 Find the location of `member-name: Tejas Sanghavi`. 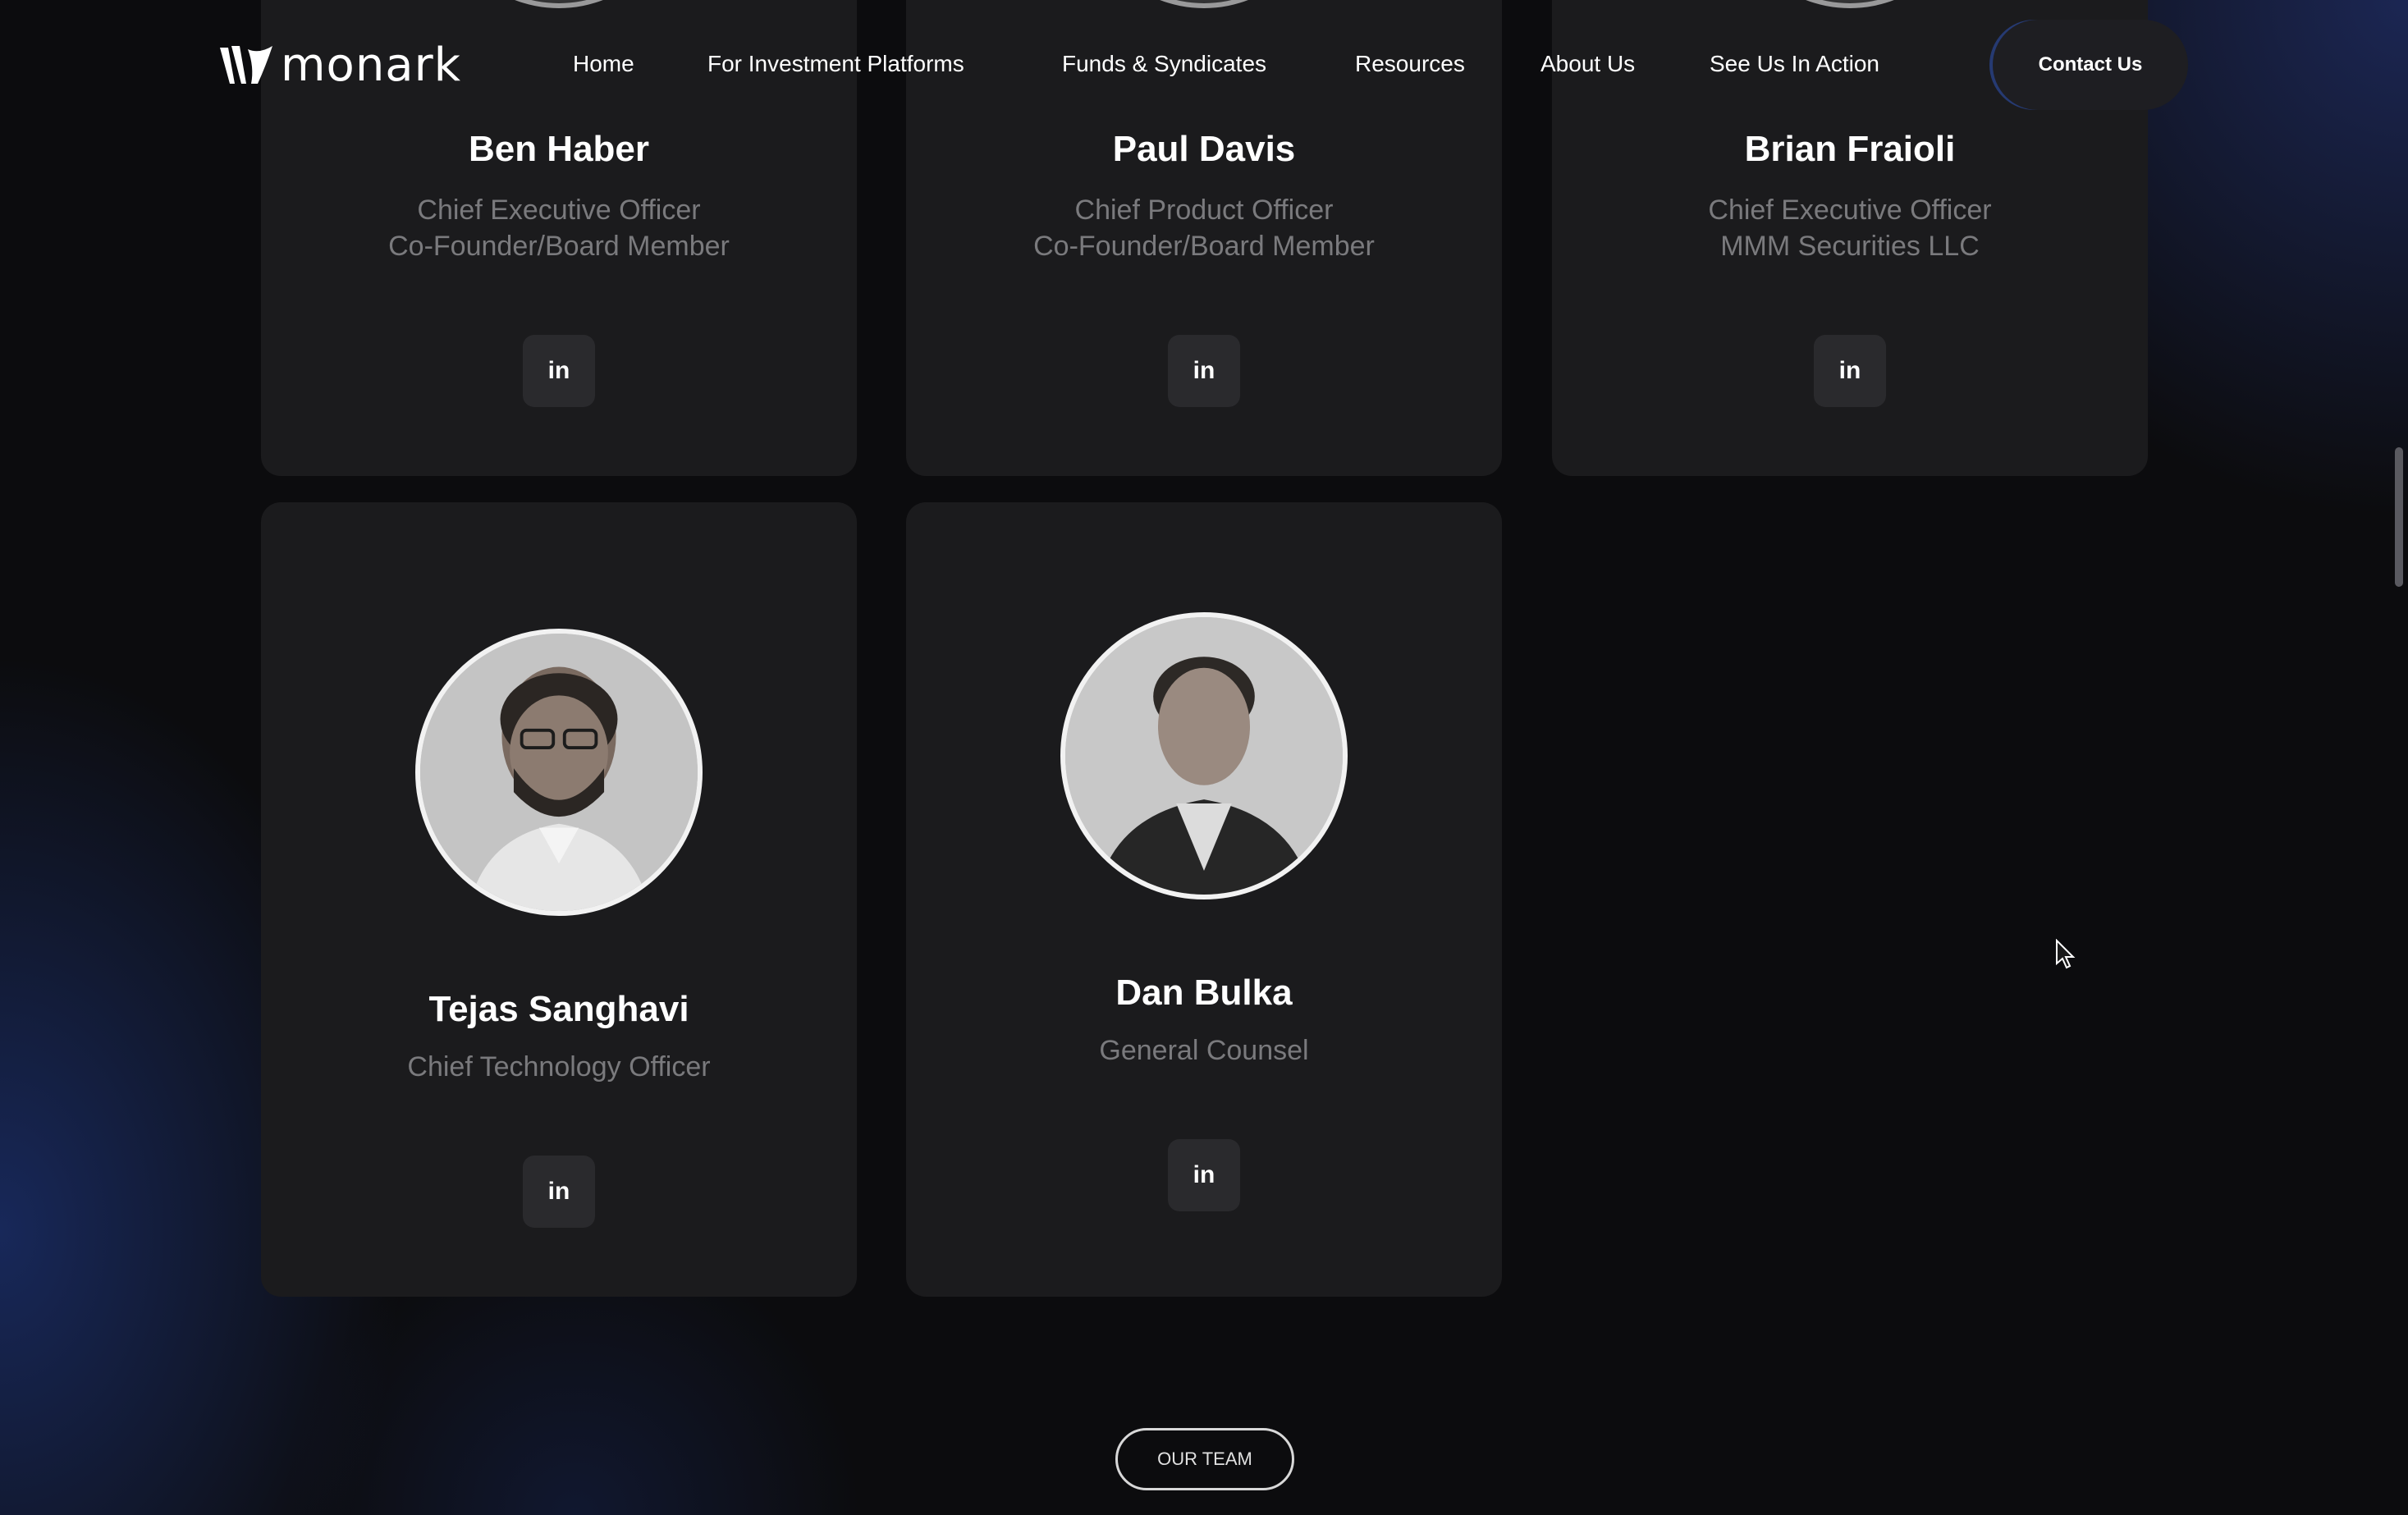

member-name: Tejas Sanghavi is located at coordinates (559, 1009).